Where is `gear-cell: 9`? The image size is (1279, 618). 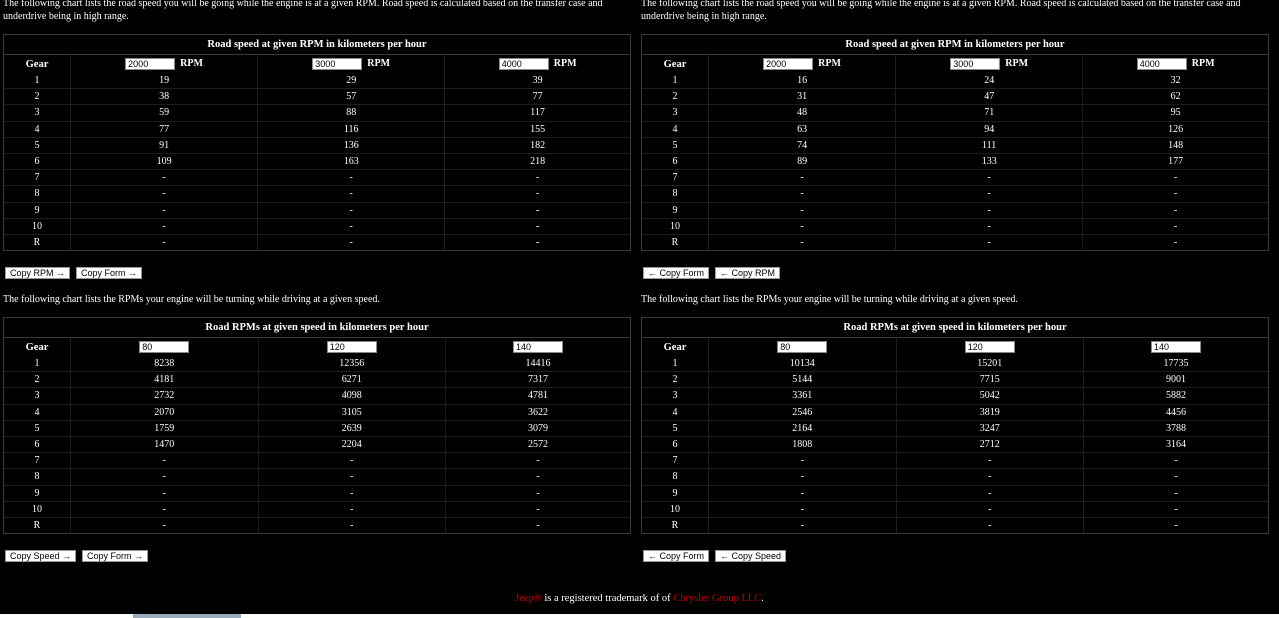
gear-cell: 9 is located at coordinates (37, 493).